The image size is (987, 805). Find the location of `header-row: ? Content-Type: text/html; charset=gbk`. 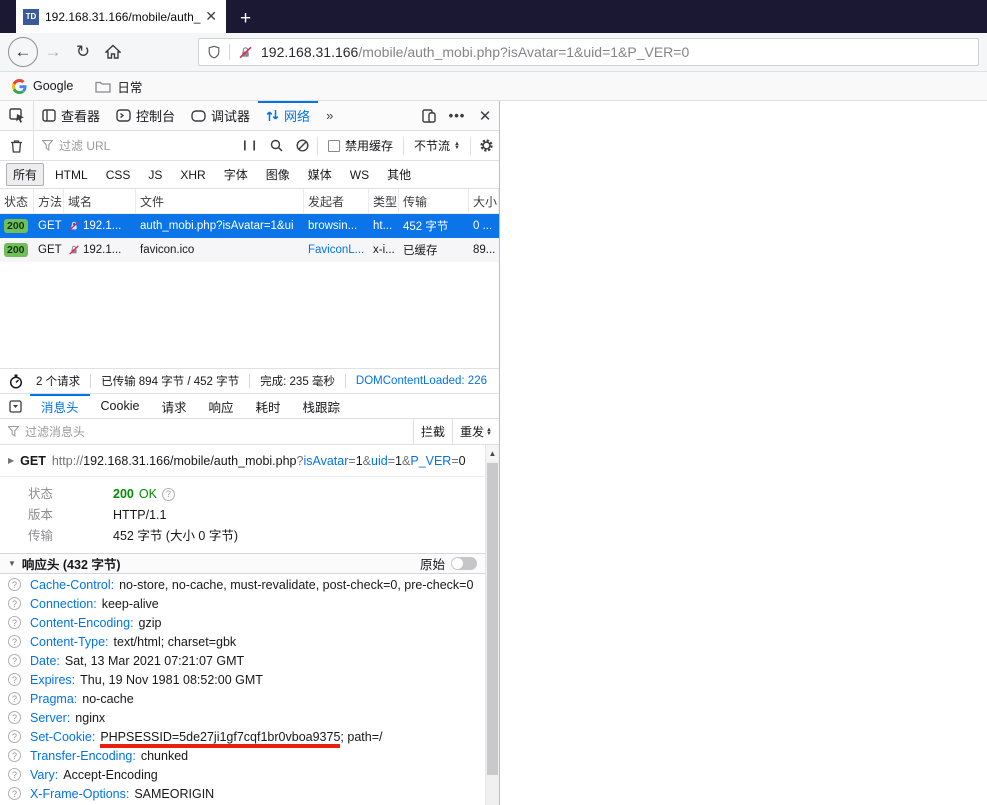

header-row: ? Content-Type: text/html; charset=gbk is located at coordinates (242, 642).